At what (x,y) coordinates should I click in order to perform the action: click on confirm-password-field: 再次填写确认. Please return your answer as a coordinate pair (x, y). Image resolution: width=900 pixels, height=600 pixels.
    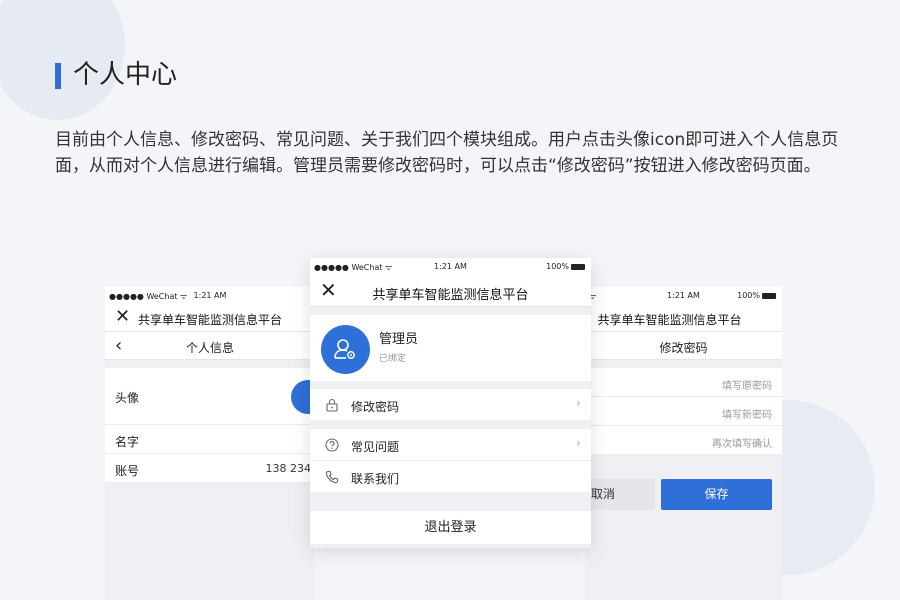
    Looking at the image, I should click on (683, 440).